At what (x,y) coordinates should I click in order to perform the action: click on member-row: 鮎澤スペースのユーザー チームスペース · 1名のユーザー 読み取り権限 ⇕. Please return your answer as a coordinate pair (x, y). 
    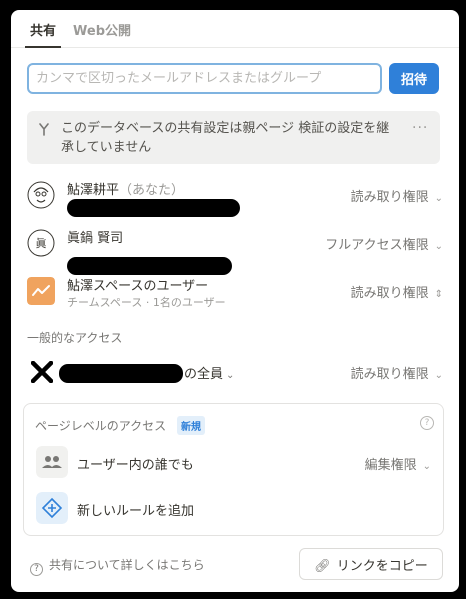
    Looking at the image, I should click on (235, 291).